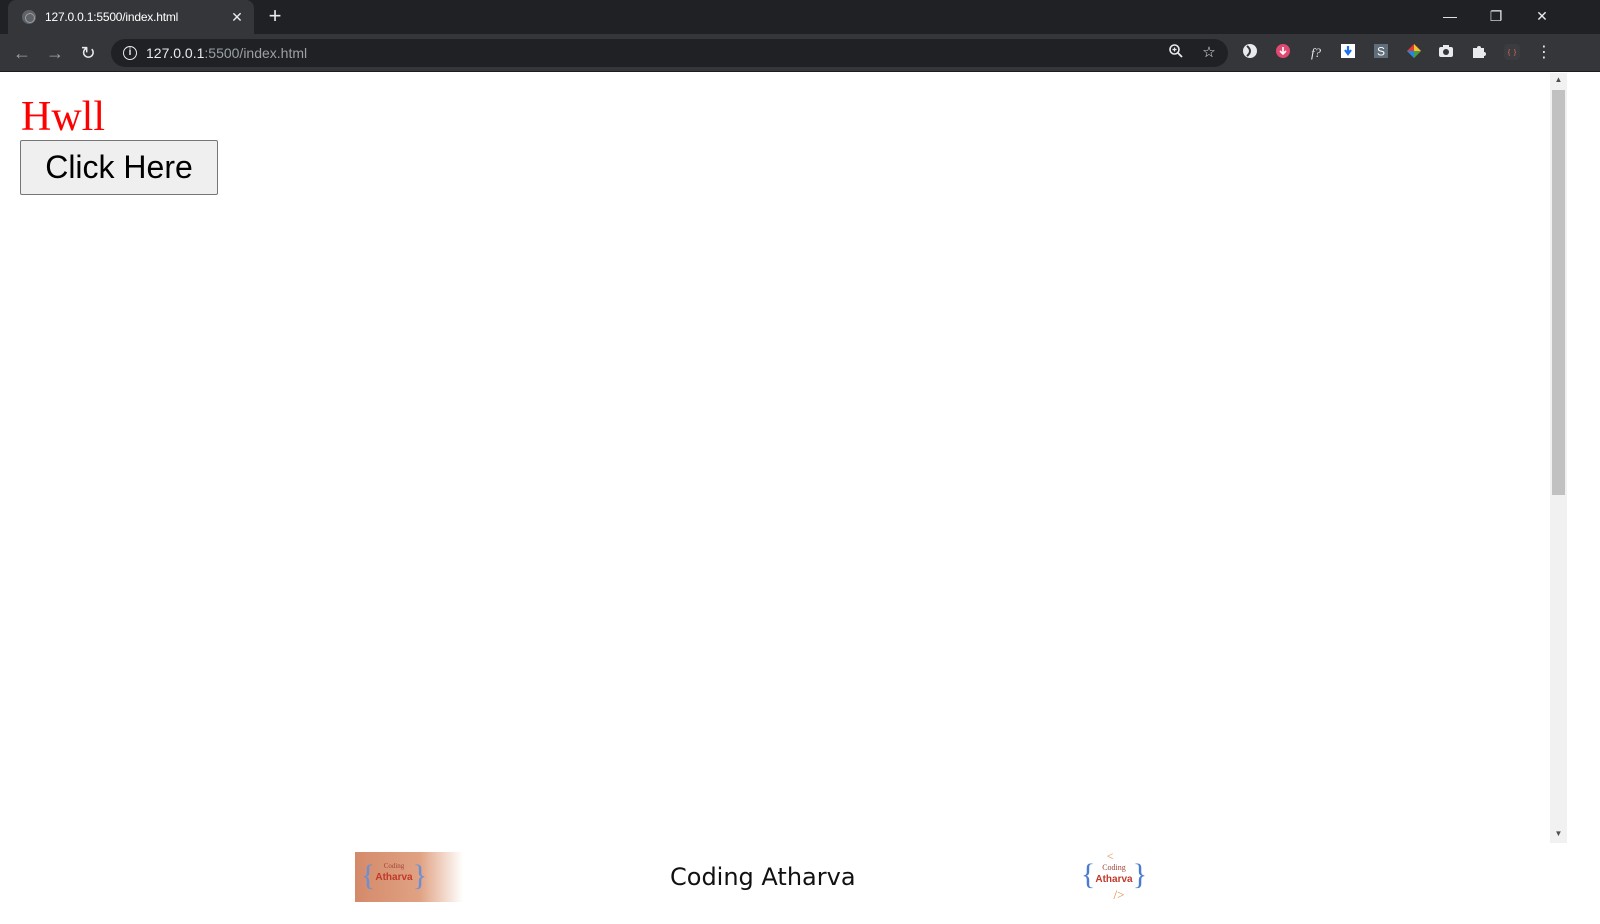  What do you see at coordinates (1283, 53) in the screenshot?
I see `extension-download-red-icon` at bounding box center [1283, 53].